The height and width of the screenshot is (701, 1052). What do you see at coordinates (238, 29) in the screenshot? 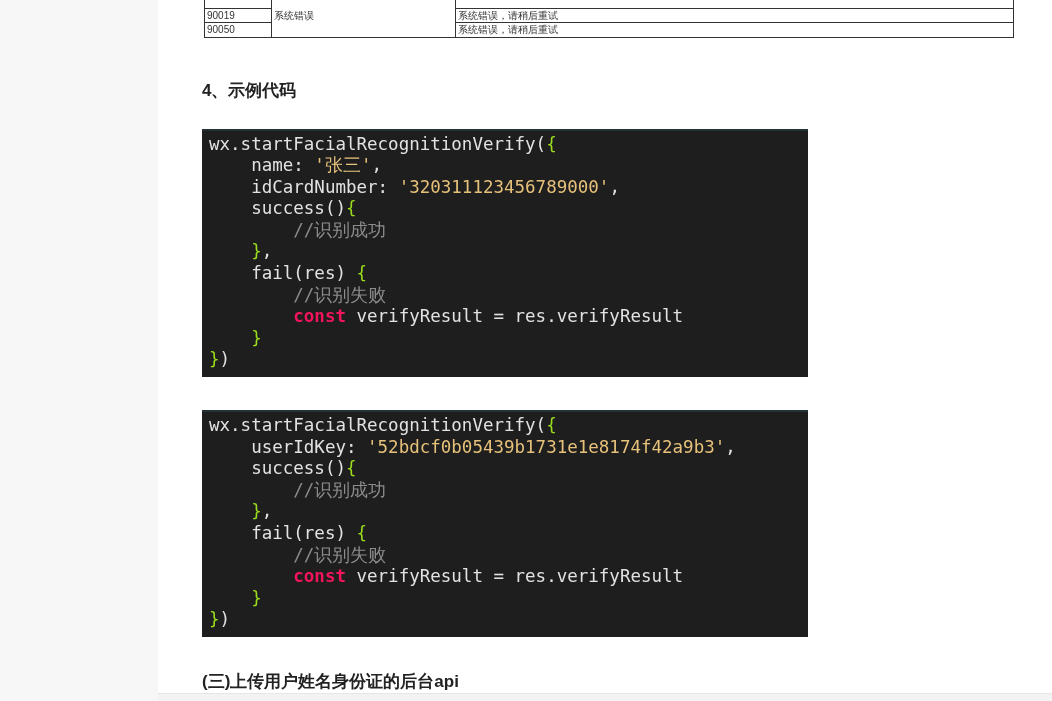
I see `table-cell: 90050` at bounding box center [238, 29].